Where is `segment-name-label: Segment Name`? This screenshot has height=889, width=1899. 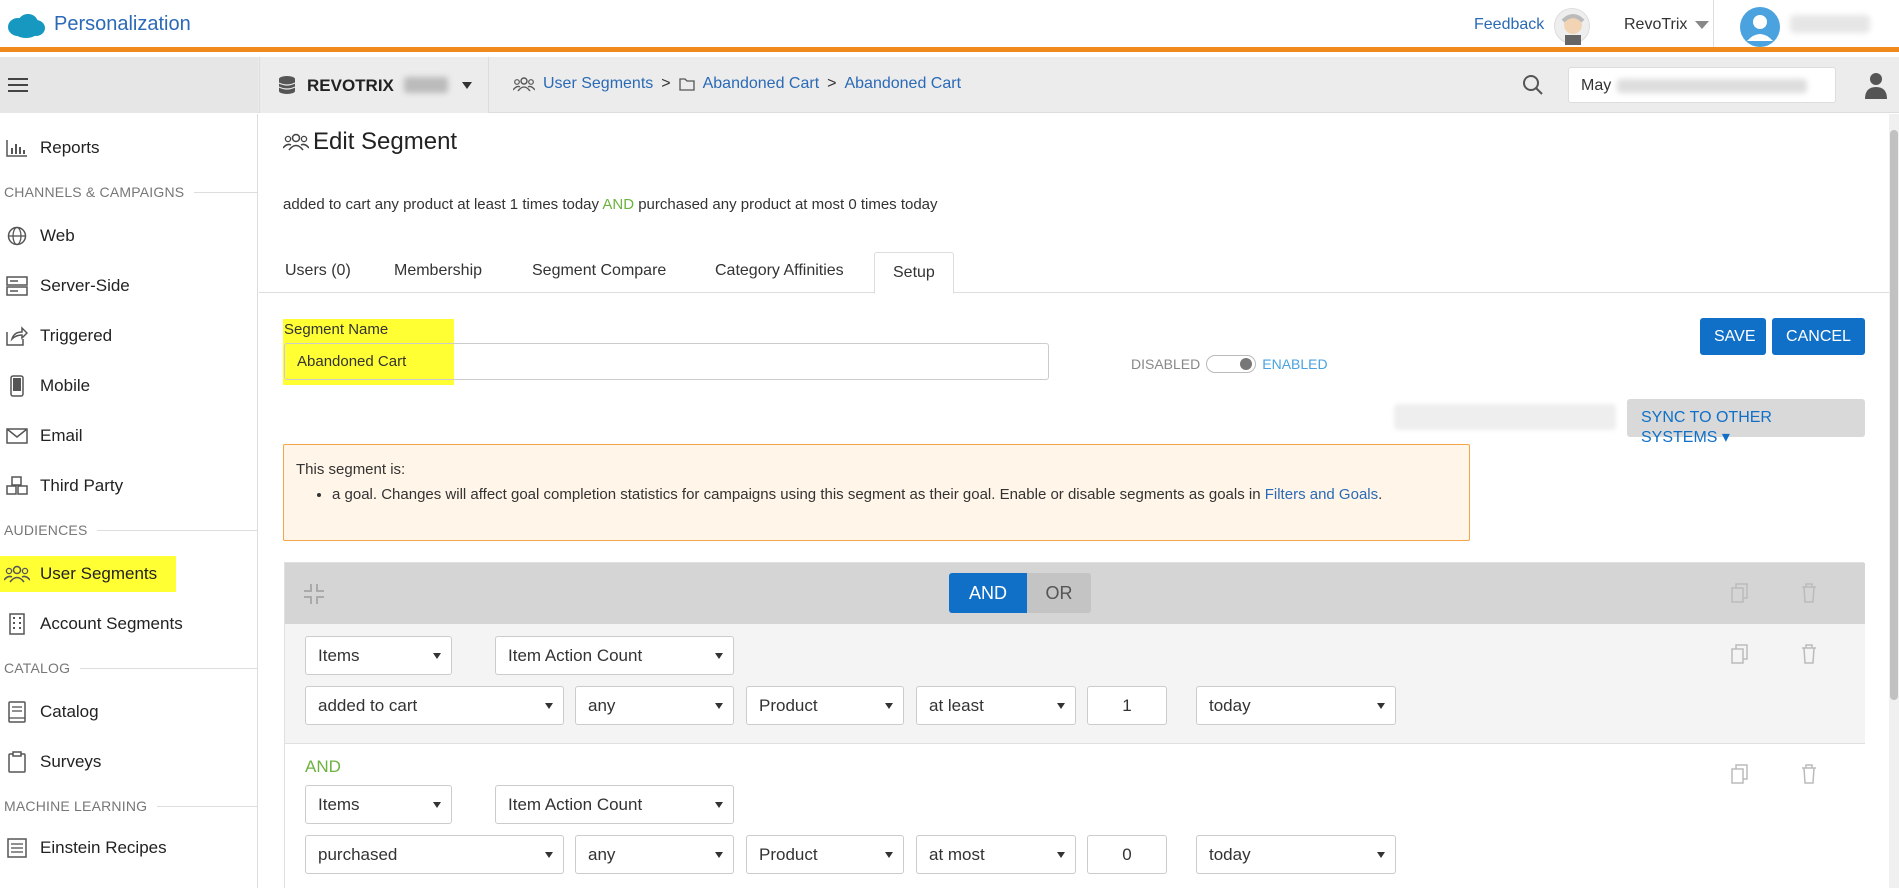 segment-name-label: Segment Name is located at coordinates (336, 329).